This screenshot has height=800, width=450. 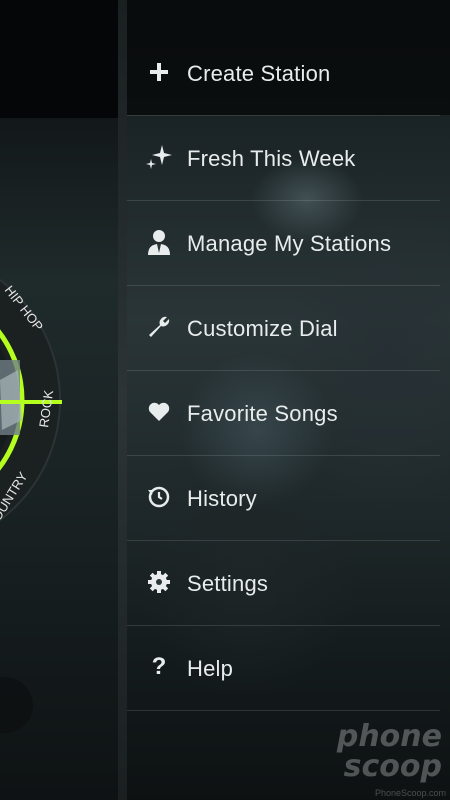 I want to click on watermark-subtext: PhoneScoop.com, so click(x=410, y=793).